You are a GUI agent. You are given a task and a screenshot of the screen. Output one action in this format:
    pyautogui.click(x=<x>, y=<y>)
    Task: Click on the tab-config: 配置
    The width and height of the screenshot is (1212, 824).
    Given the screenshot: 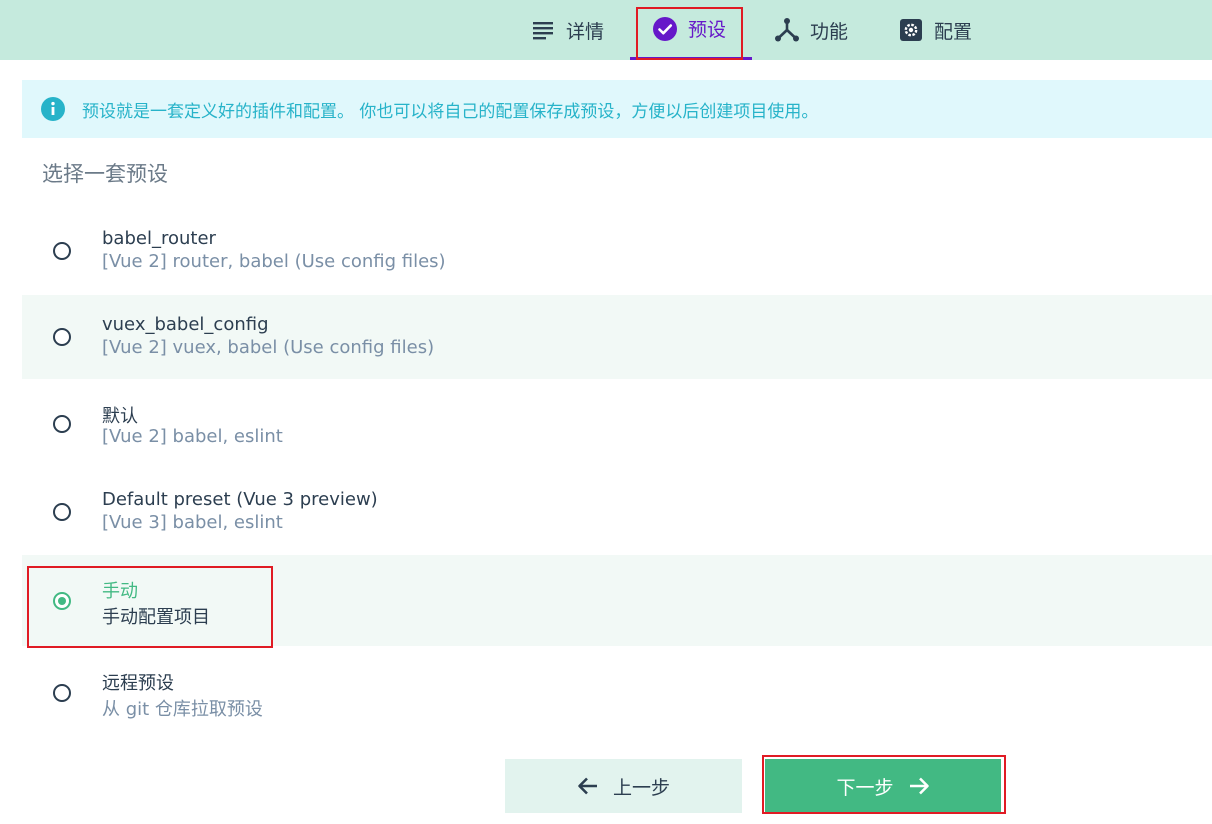 What is the action you would take?
    pyautogui.click(x=948, y=30)
    